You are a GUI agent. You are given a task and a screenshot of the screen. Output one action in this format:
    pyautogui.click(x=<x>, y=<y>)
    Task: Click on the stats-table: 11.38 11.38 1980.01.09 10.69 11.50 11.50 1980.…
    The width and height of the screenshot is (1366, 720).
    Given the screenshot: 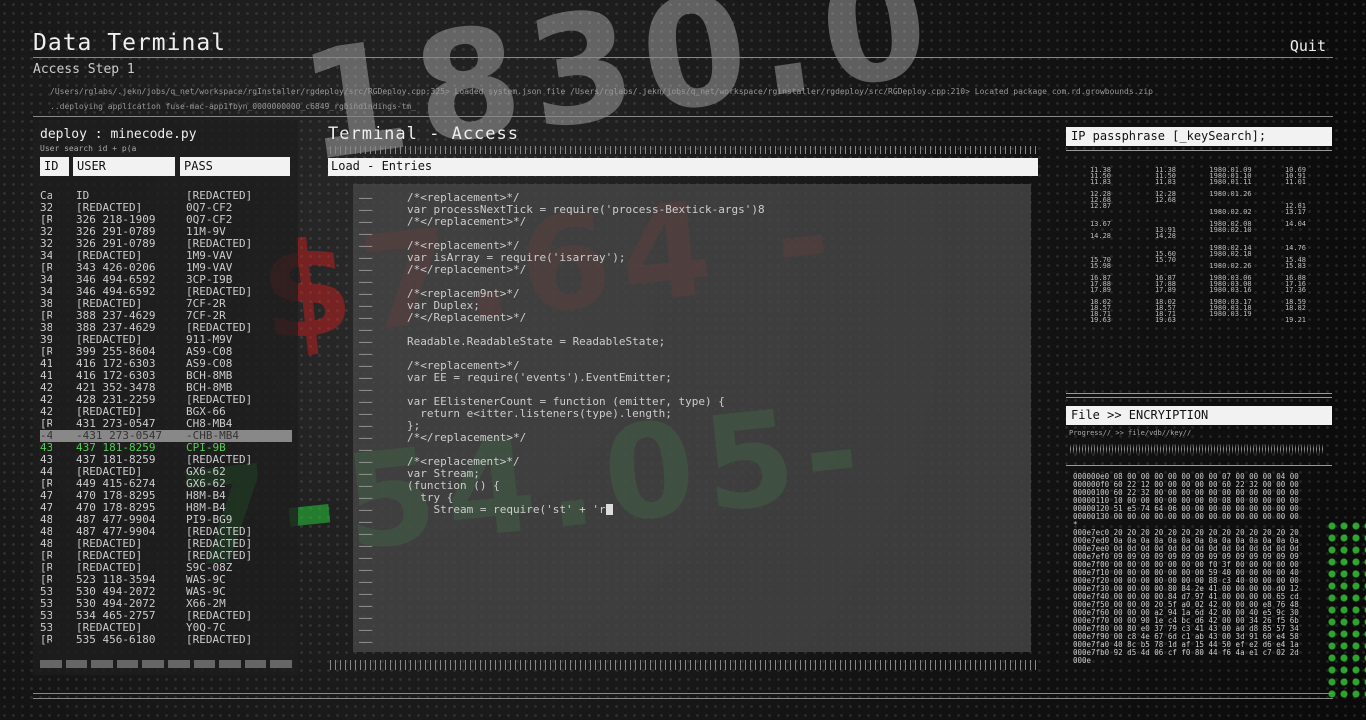 What is the action you would take?
    pyautogui.click(x=1199, y=245)
    